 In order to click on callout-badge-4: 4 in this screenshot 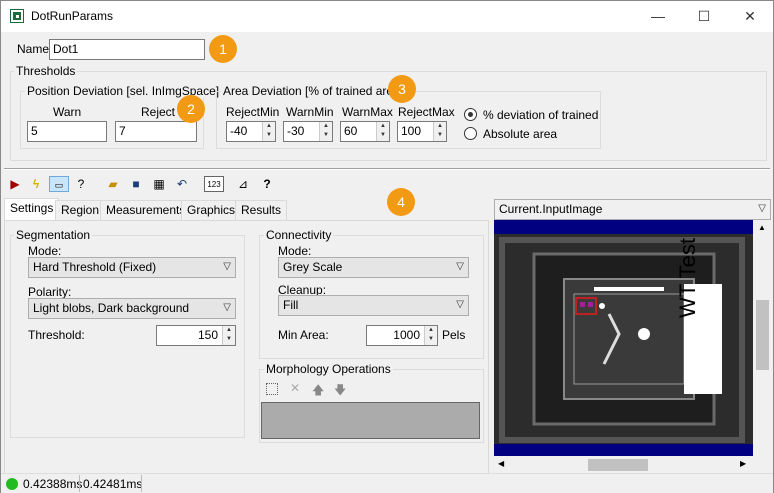, I will do `click(401, 202)`.